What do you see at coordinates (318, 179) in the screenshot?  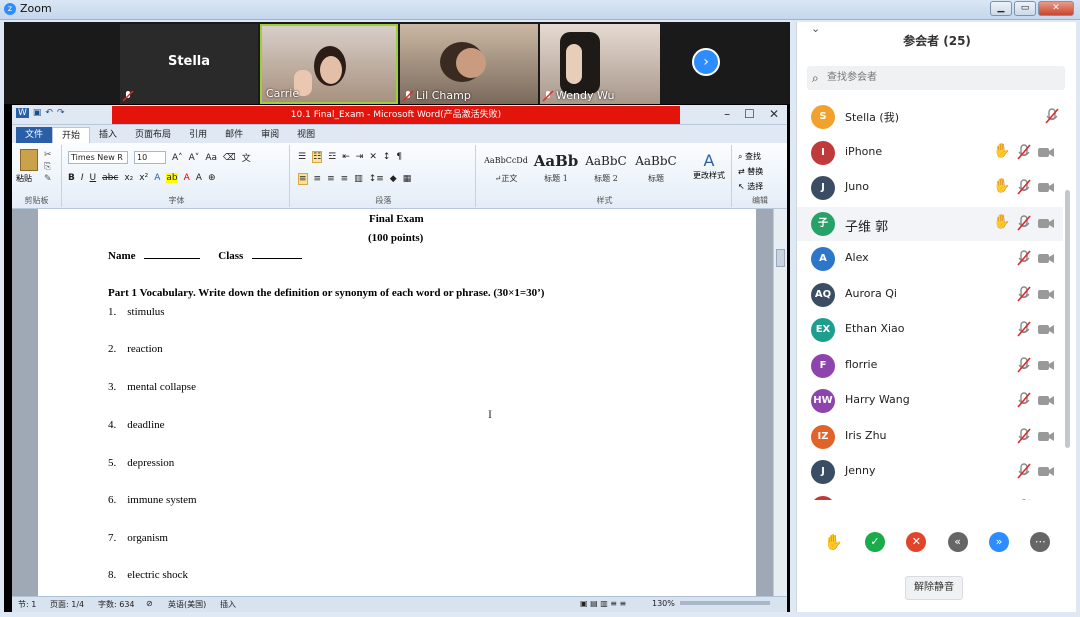 I see `align-center-icon: ≡` at bounding box center [318, 179].